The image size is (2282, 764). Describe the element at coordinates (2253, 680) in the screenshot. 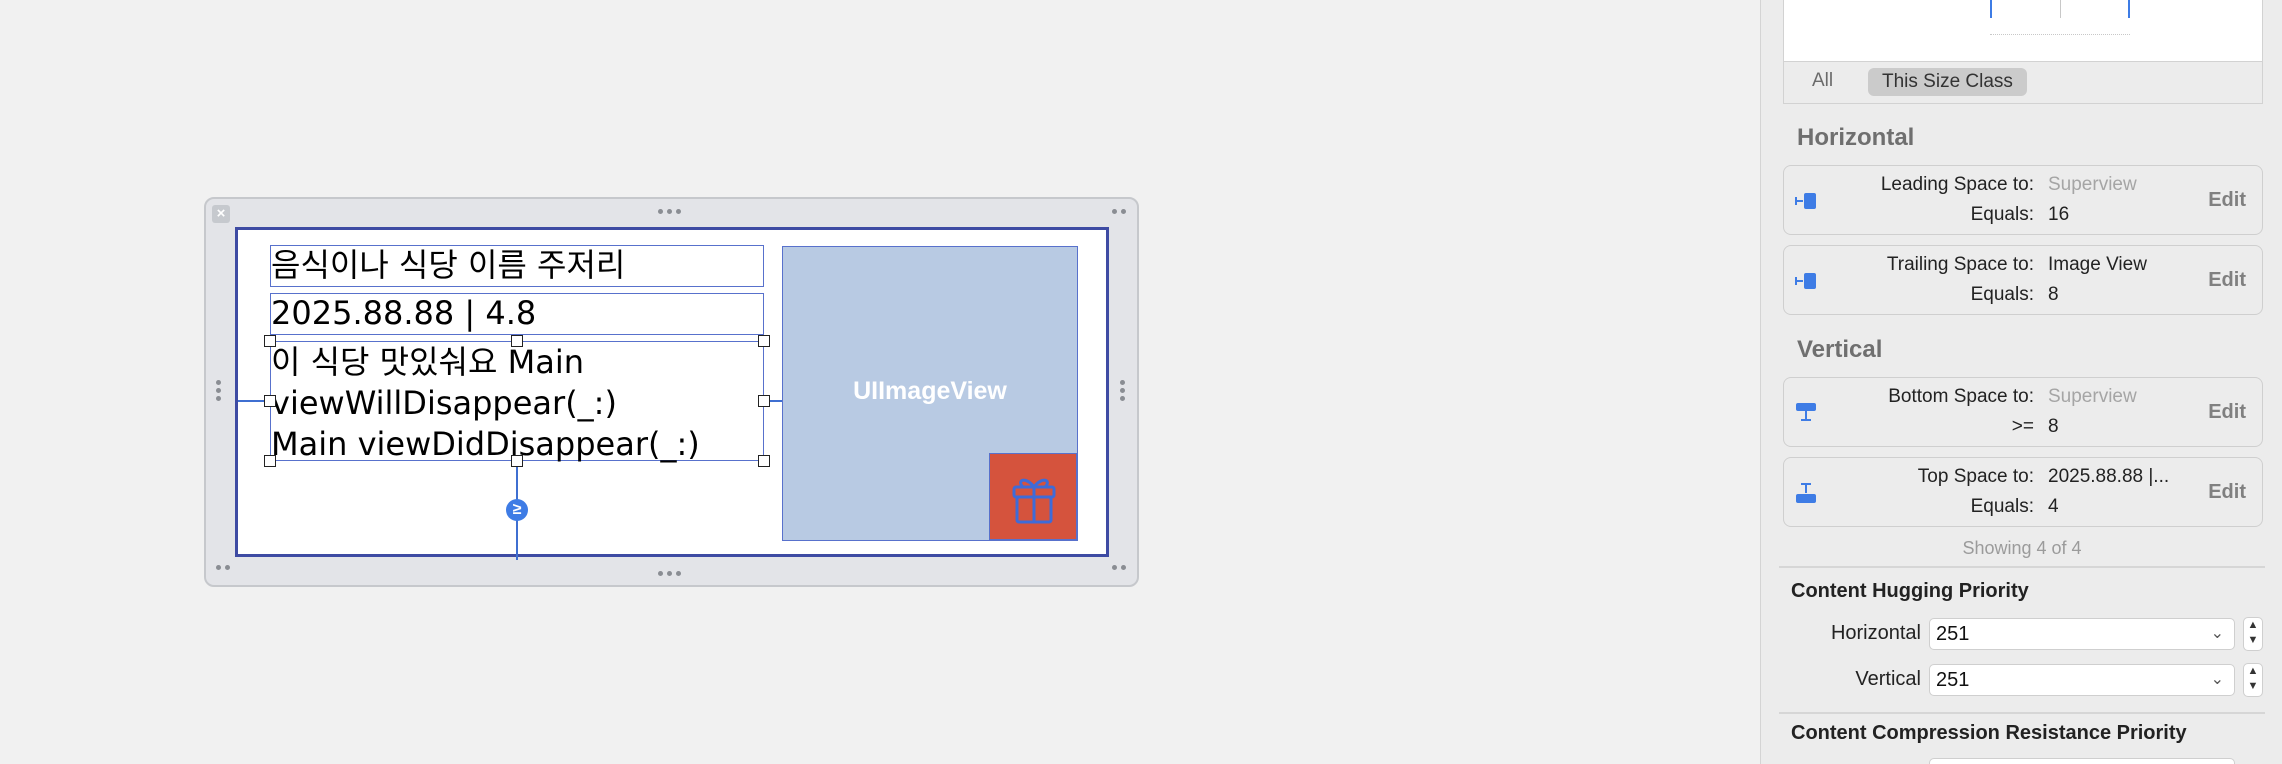

I see `hugging-vertical-stepper: ▲ ▼` at that location.